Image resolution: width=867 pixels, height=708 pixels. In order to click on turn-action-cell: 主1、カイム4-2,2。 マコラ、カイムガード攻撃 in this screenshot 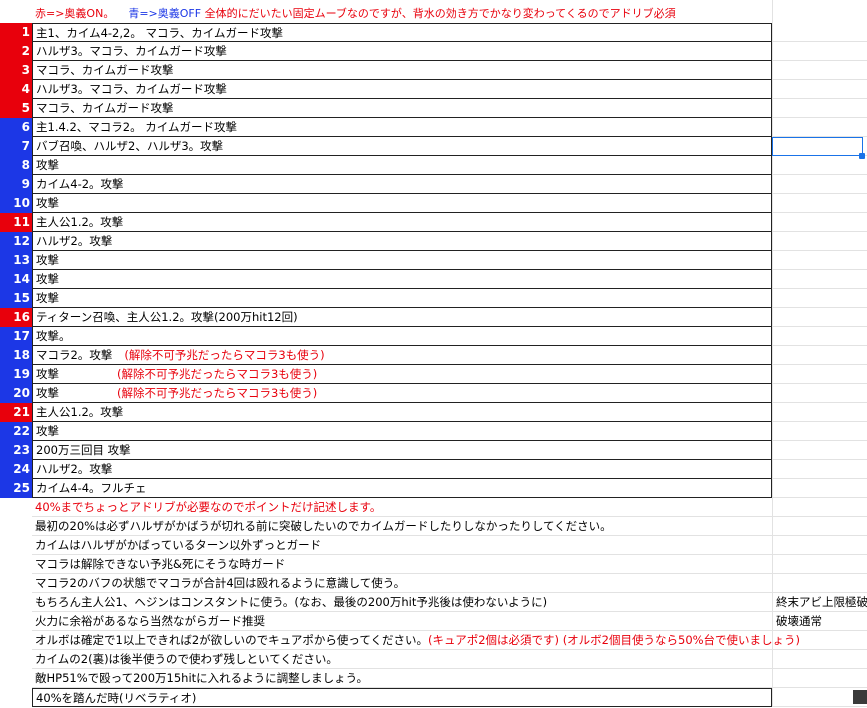, I will do `click(402, 32)`.